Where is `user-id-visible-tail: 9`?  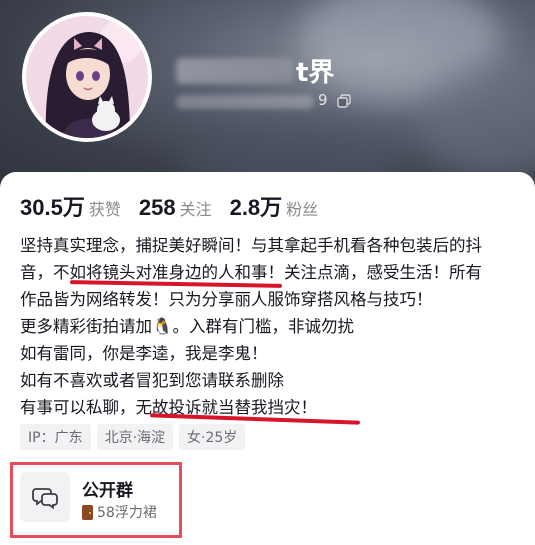 user-id-visible-tail: 9 is located at coordinates (323, 100).